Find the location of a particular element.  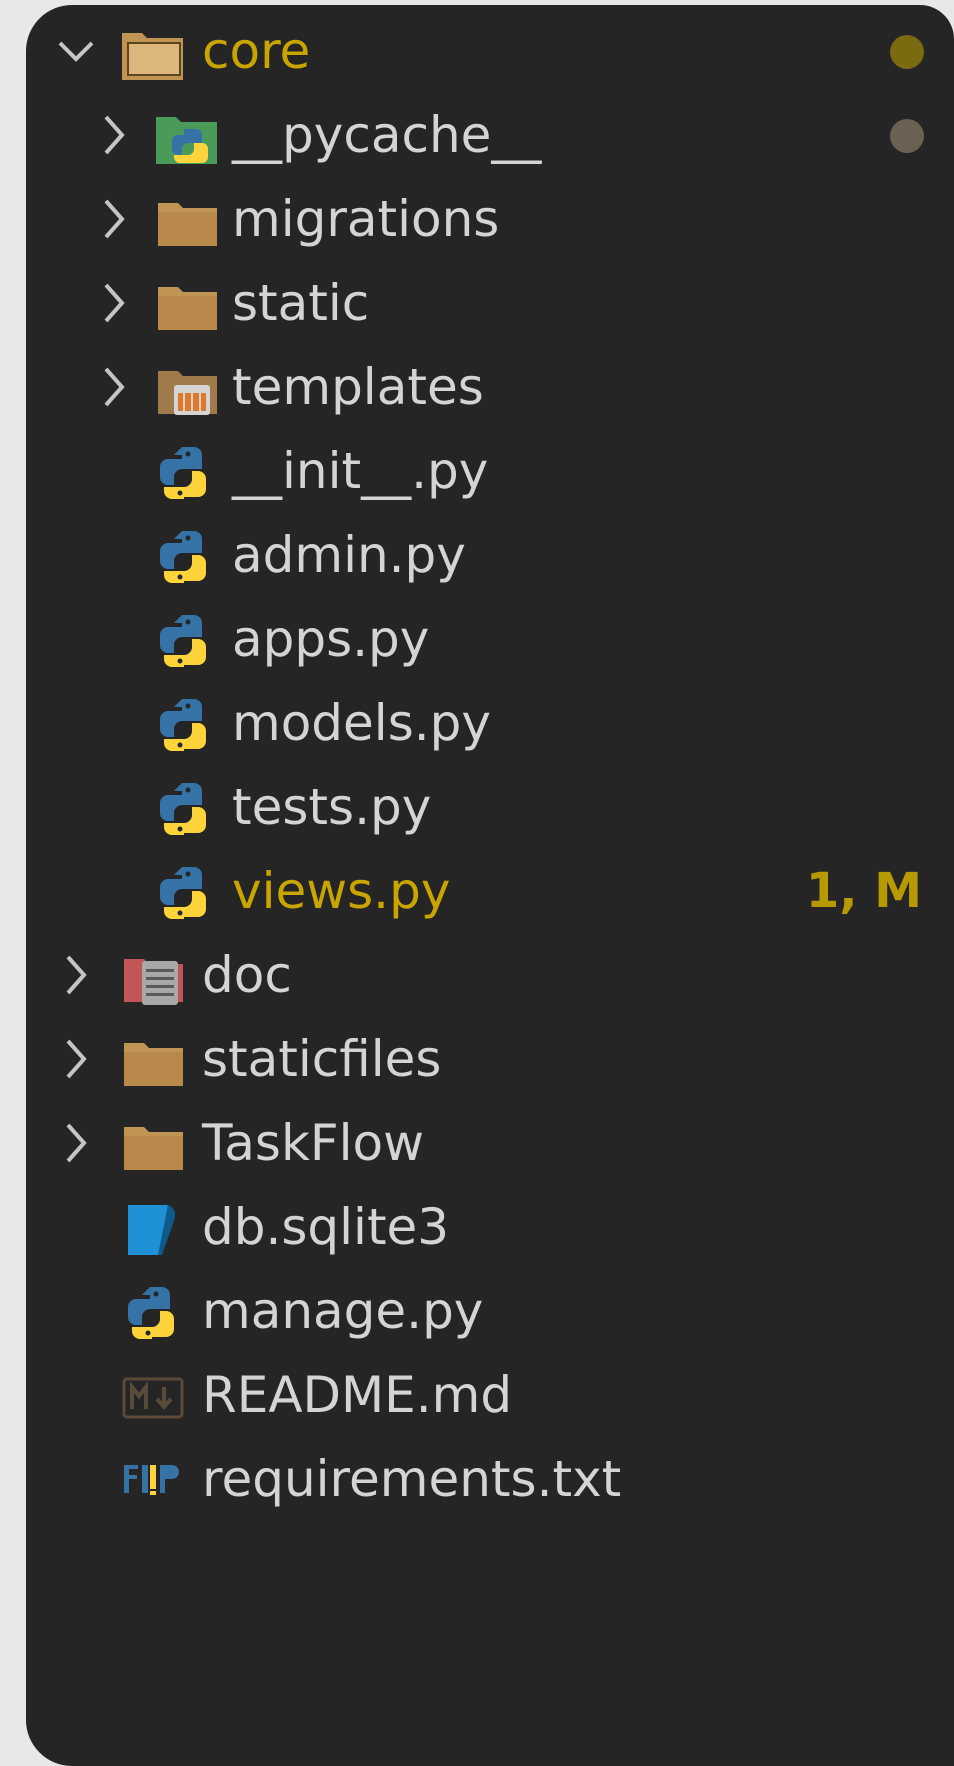

markdown-icon is located at coordinates (153, 1398).